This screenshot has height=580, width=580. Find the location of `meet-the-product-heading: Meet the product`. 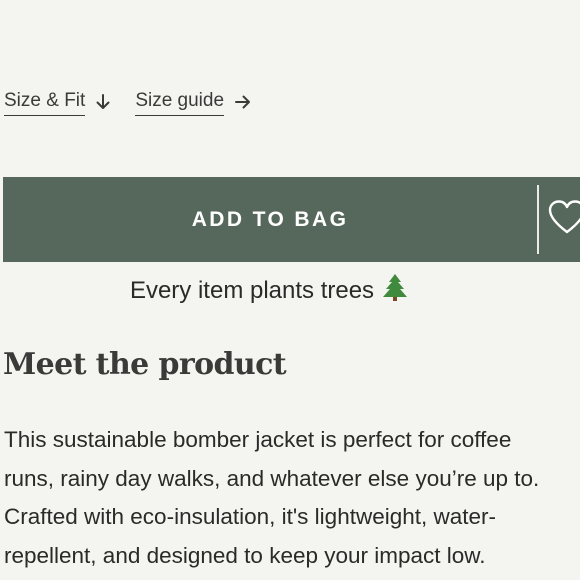

meet-the-product-heading: Meet the product is located at coordinates (145, 364).